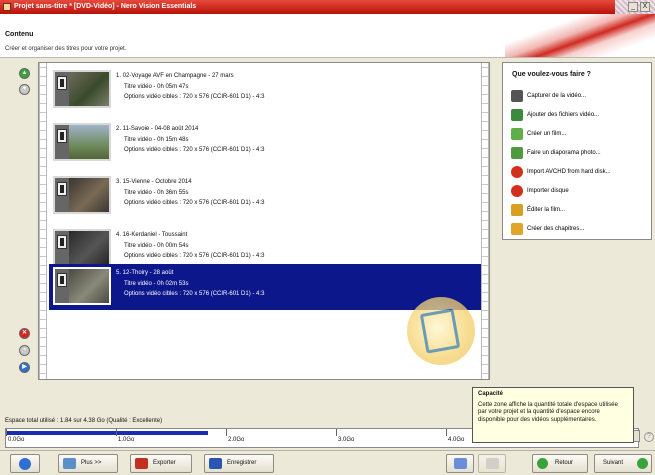  I want to click on play-title-button: ▶, so click(24, 367).